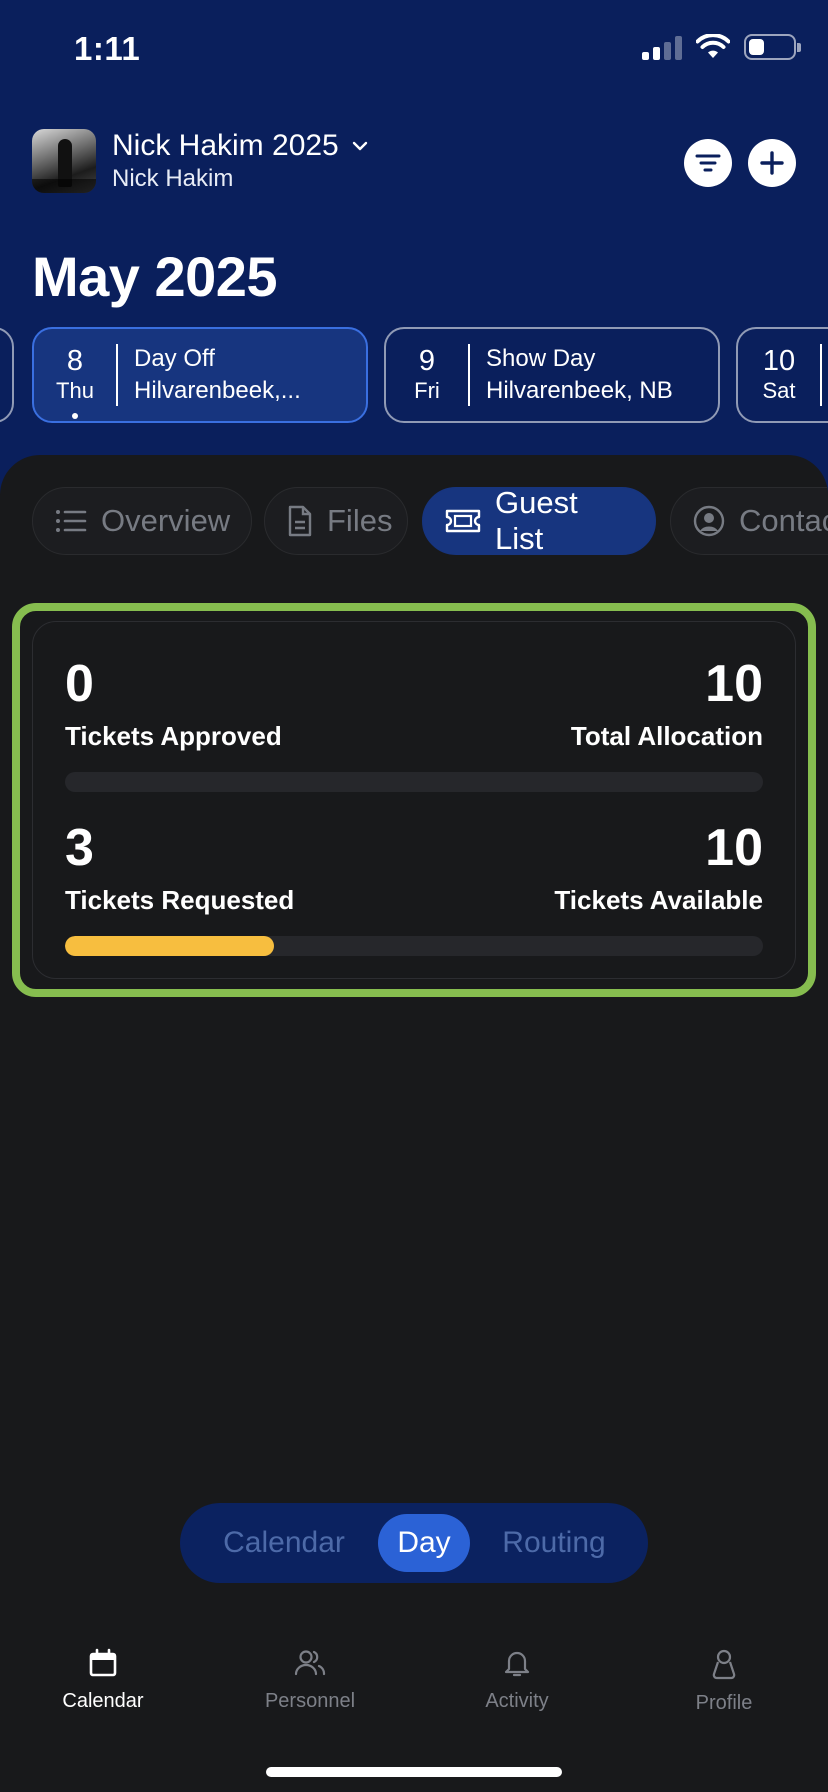  I want to click on day-weekday: Thu, so click(75, 390).